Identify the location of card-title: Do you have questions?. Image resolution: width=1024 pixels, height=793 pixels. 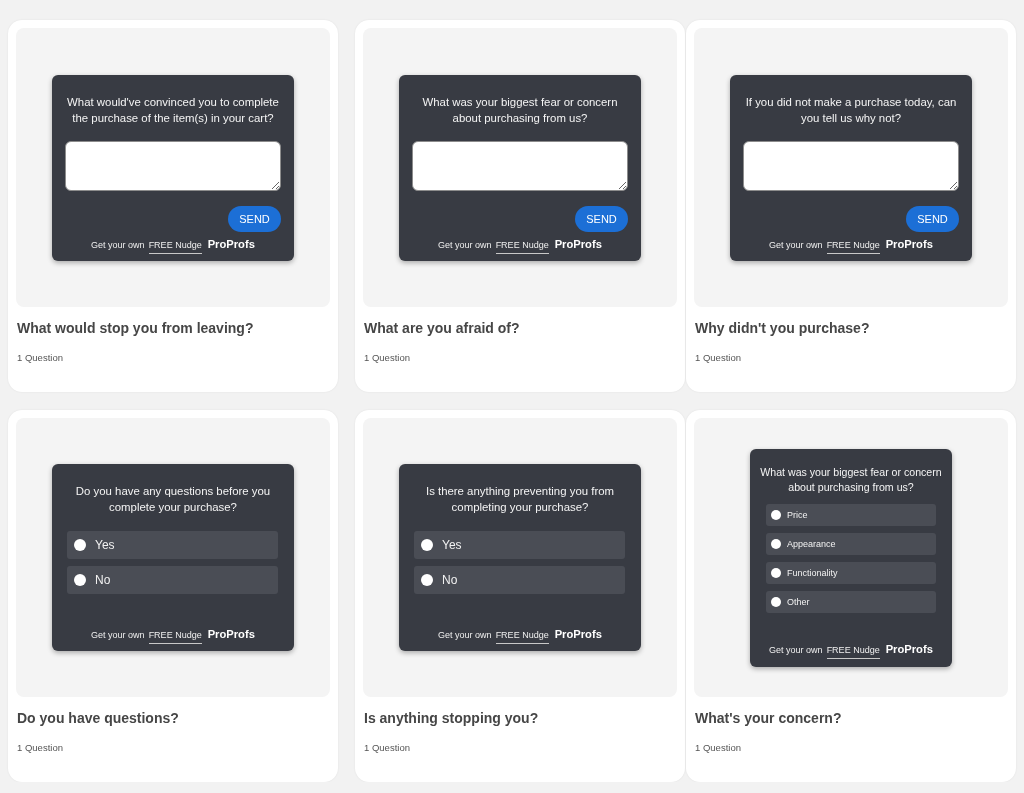
(98, 718).